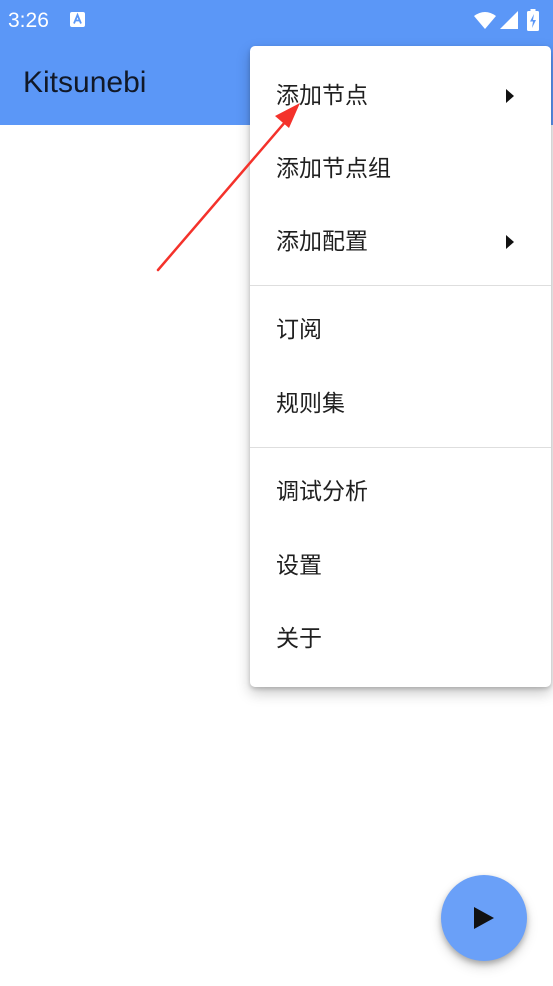 The image size is (553, 986). I want to click on menu-item-add-node-group: 添加节点组, so click(400, 169).